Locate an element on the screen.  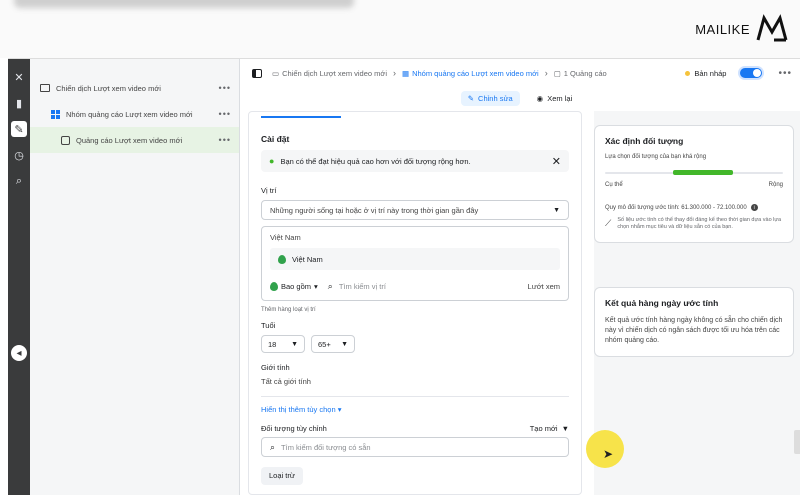
tree-item-adset: Nhóm quảng cáo Lượt xem video mới ••• is located at coordinates (134, 114).